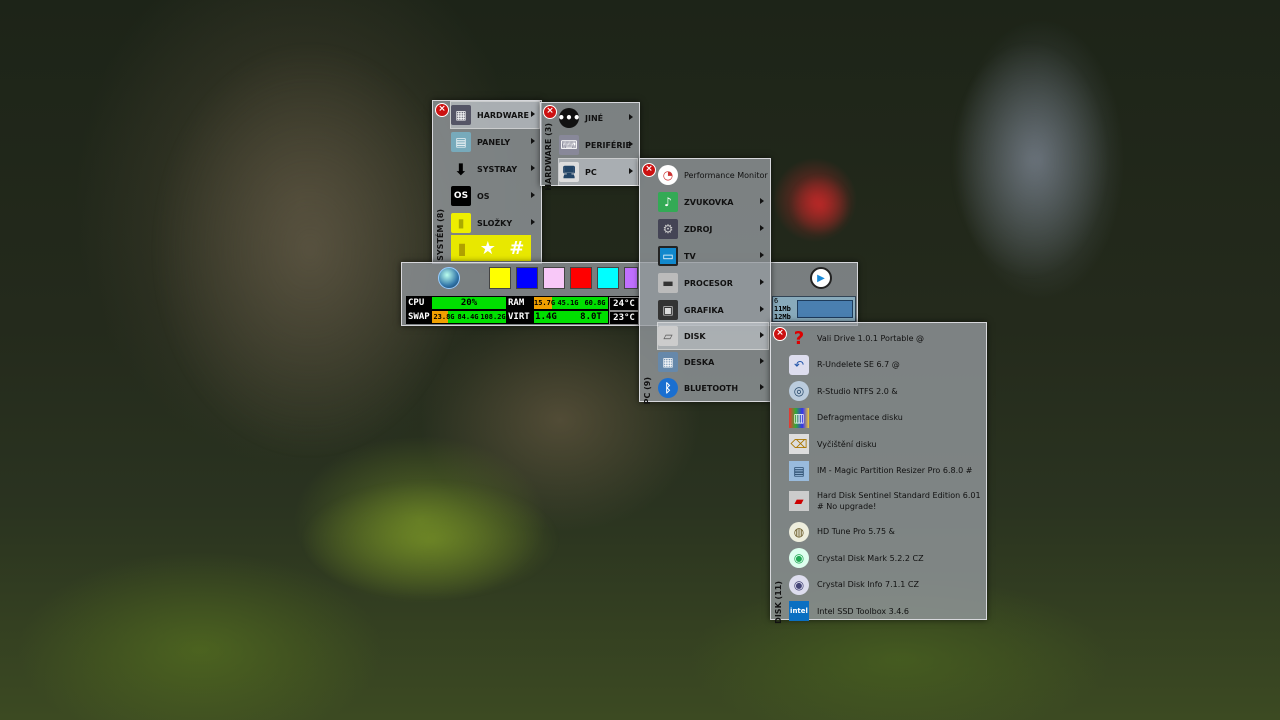 Image resolution: width=1280 pixels, height=720 pixels. Describe the element at coordinates (598, 172) in the screenshot. I see `hardware-item-pc: 🖥 PC` at that location.